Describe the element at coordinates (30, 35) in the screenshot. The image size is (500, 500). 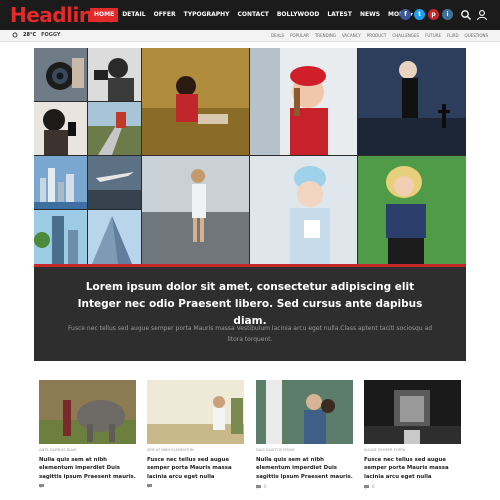
I see `weather-temp: 28°C` at that location.